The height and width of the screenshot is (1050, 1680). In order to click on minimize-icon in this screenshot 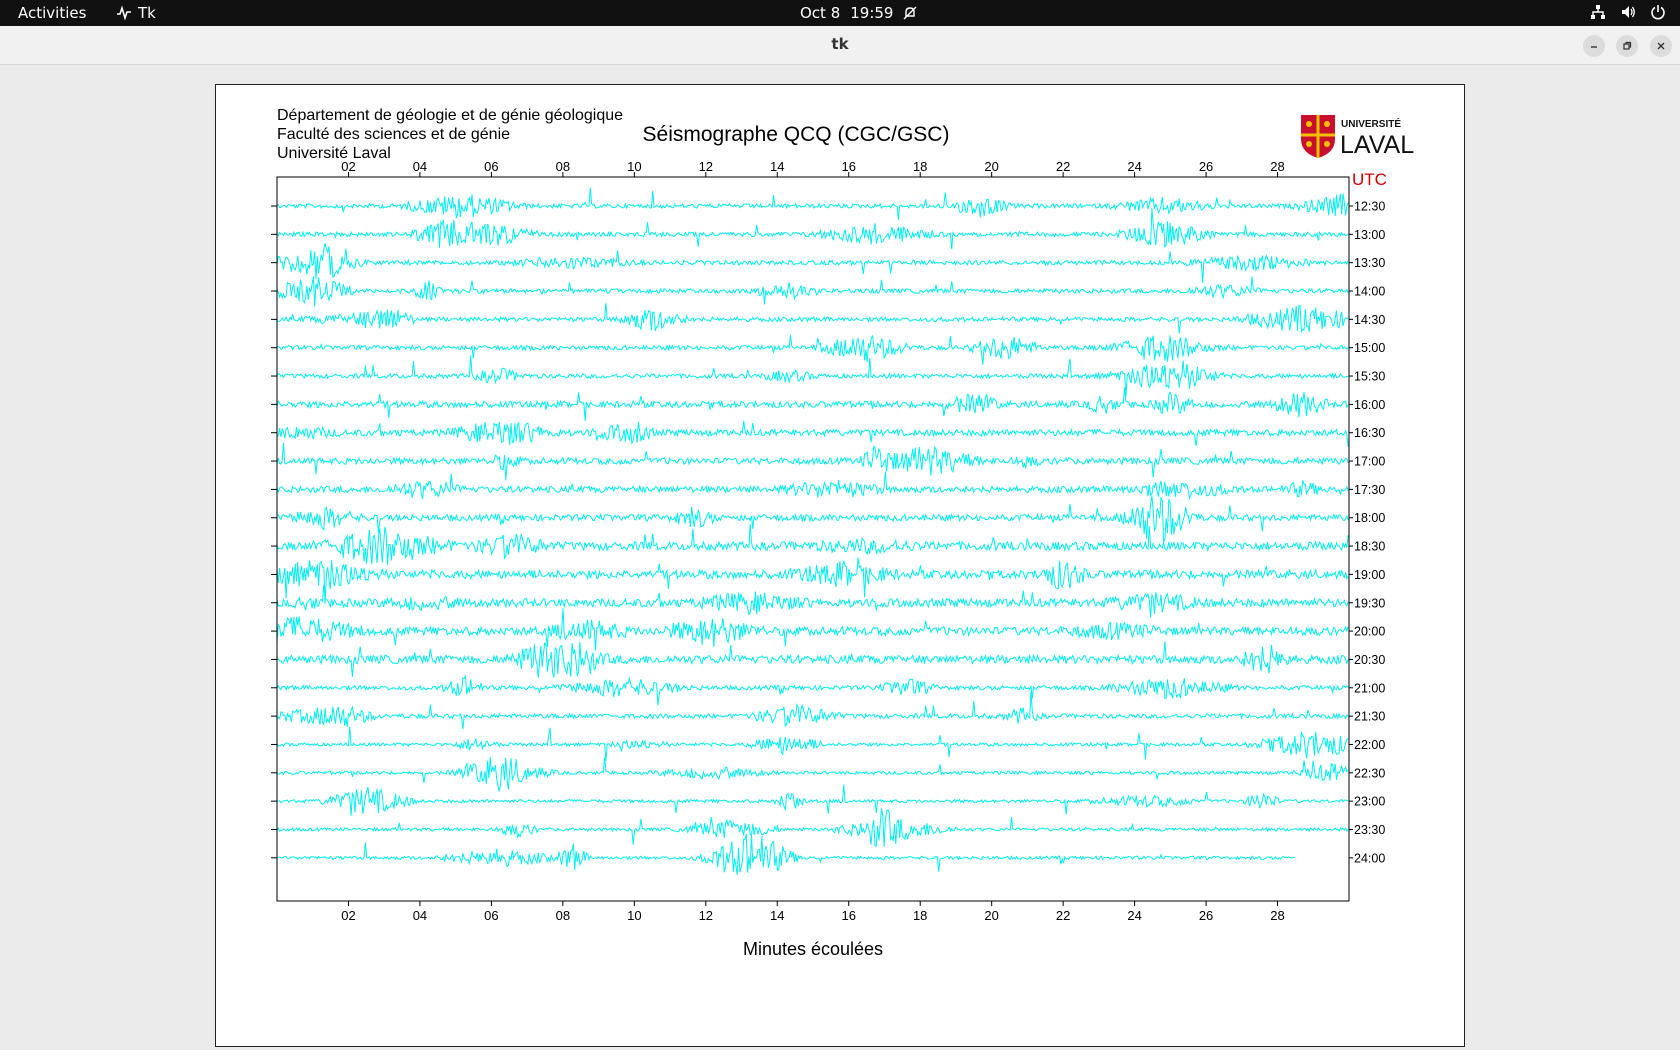, I will do `click(1594, 47)`.